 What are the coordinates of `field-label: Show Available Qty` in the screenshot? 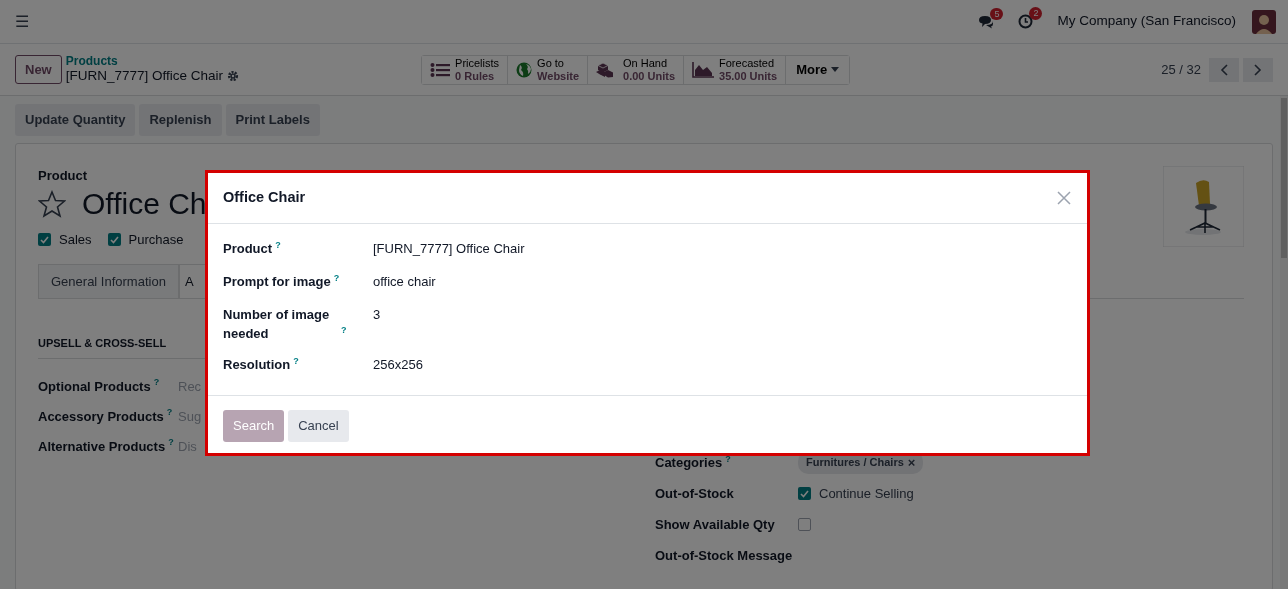 It's located at (715, 524).